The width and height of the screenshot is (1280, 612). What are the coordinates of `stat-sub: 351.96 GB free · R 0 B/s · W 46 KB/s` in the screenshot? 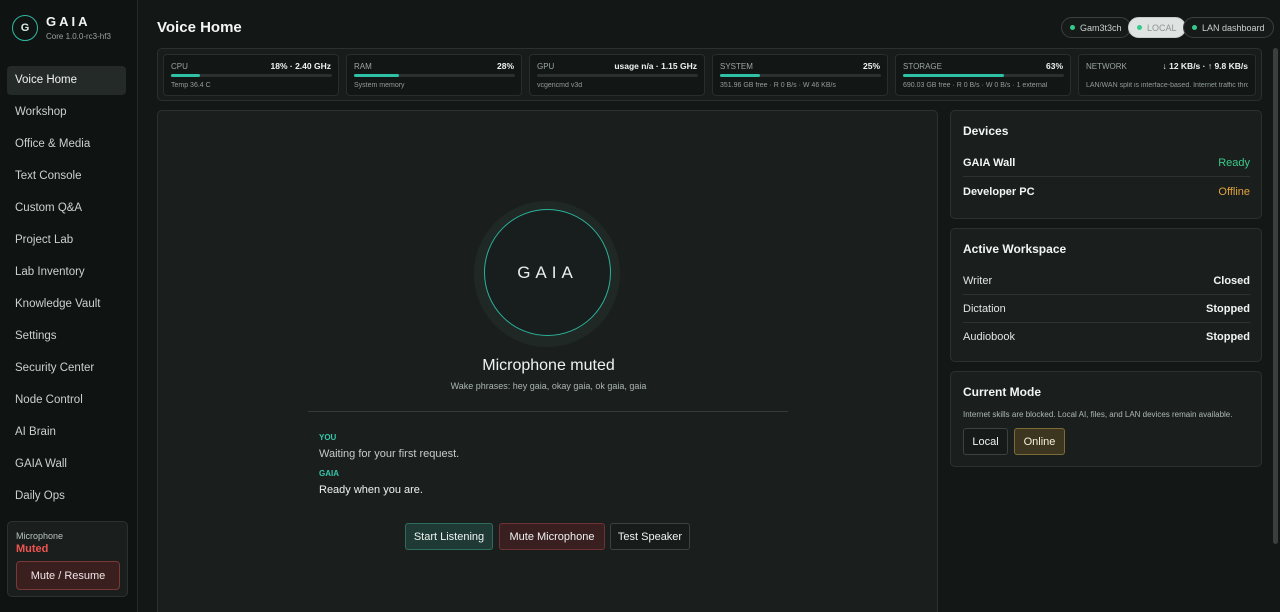 It's located at (778, 85).